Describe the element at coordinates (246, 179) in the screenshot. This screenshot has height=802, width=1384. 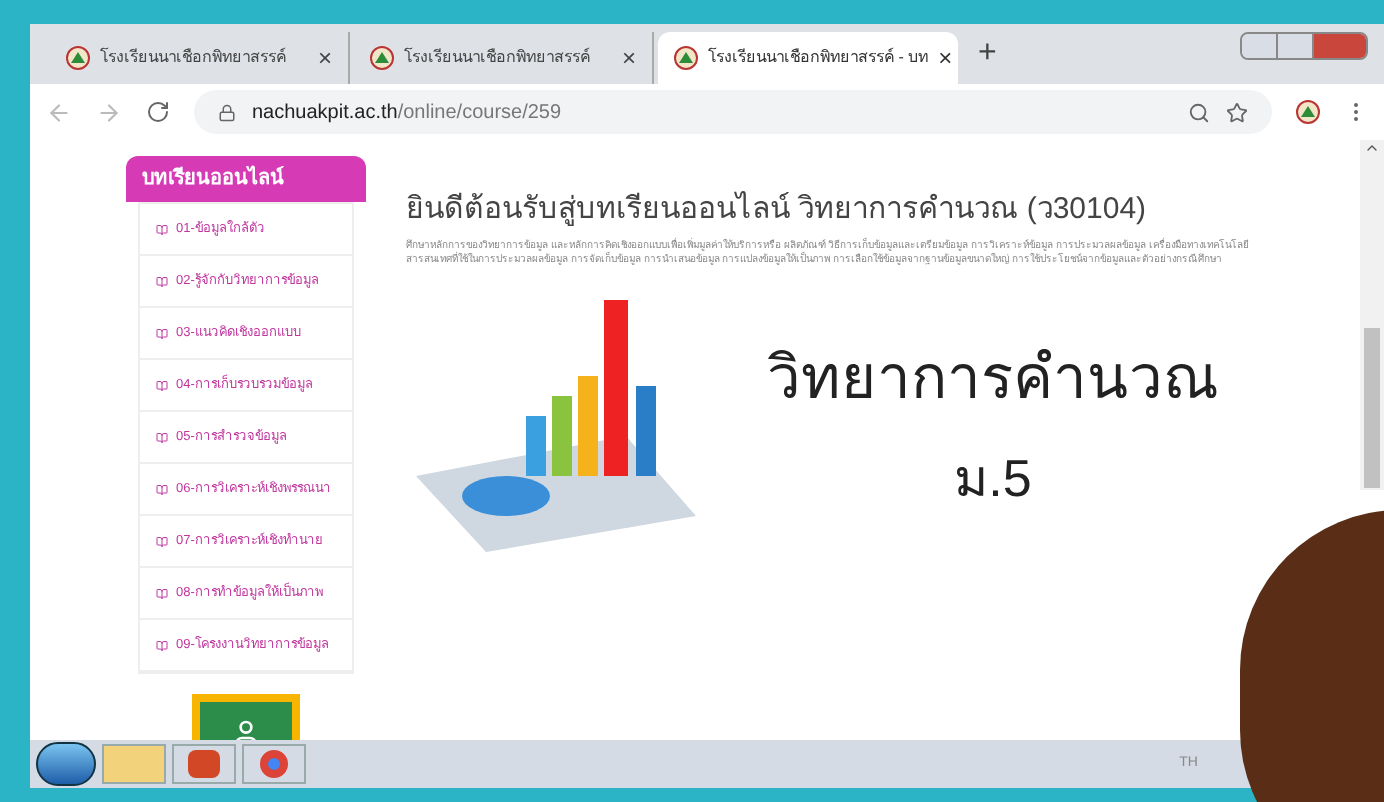
I see `sidebar-header: บทเรียนออนไลน์` at that location.